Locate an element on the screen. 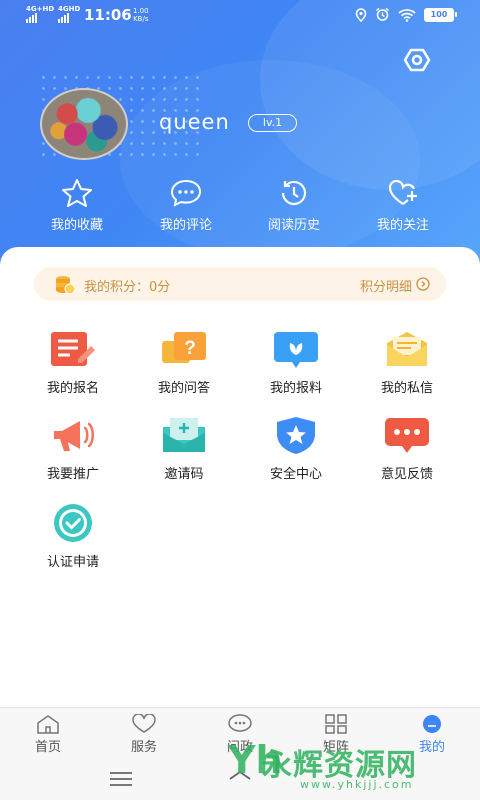 Image resolution: width=480 pixels, height=800 pixels. quick-action-favorites: 我的收藏 is located at coordinates (77, 205).